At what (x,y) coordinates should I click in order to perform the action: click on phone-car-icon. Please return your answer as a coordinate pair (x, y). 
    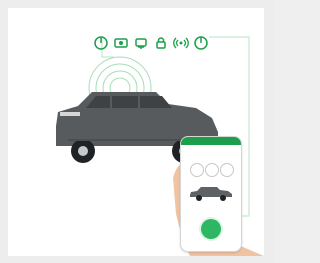
    Looking at the image, I should click on (211, 194).